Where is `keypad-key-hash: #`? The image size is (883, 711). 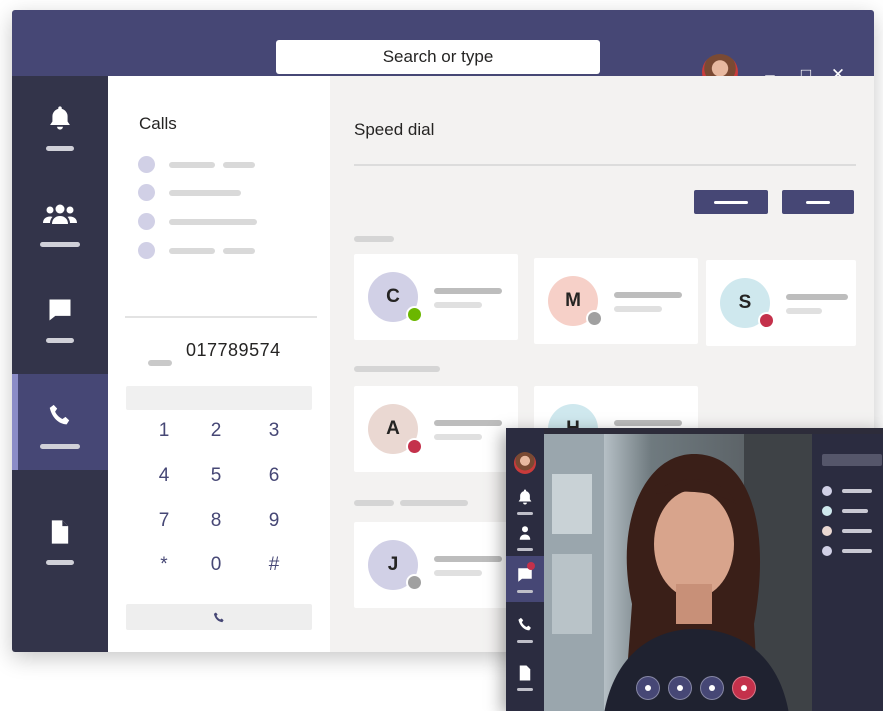 keypad-key-hash: # is located at coordinates (274, 565).